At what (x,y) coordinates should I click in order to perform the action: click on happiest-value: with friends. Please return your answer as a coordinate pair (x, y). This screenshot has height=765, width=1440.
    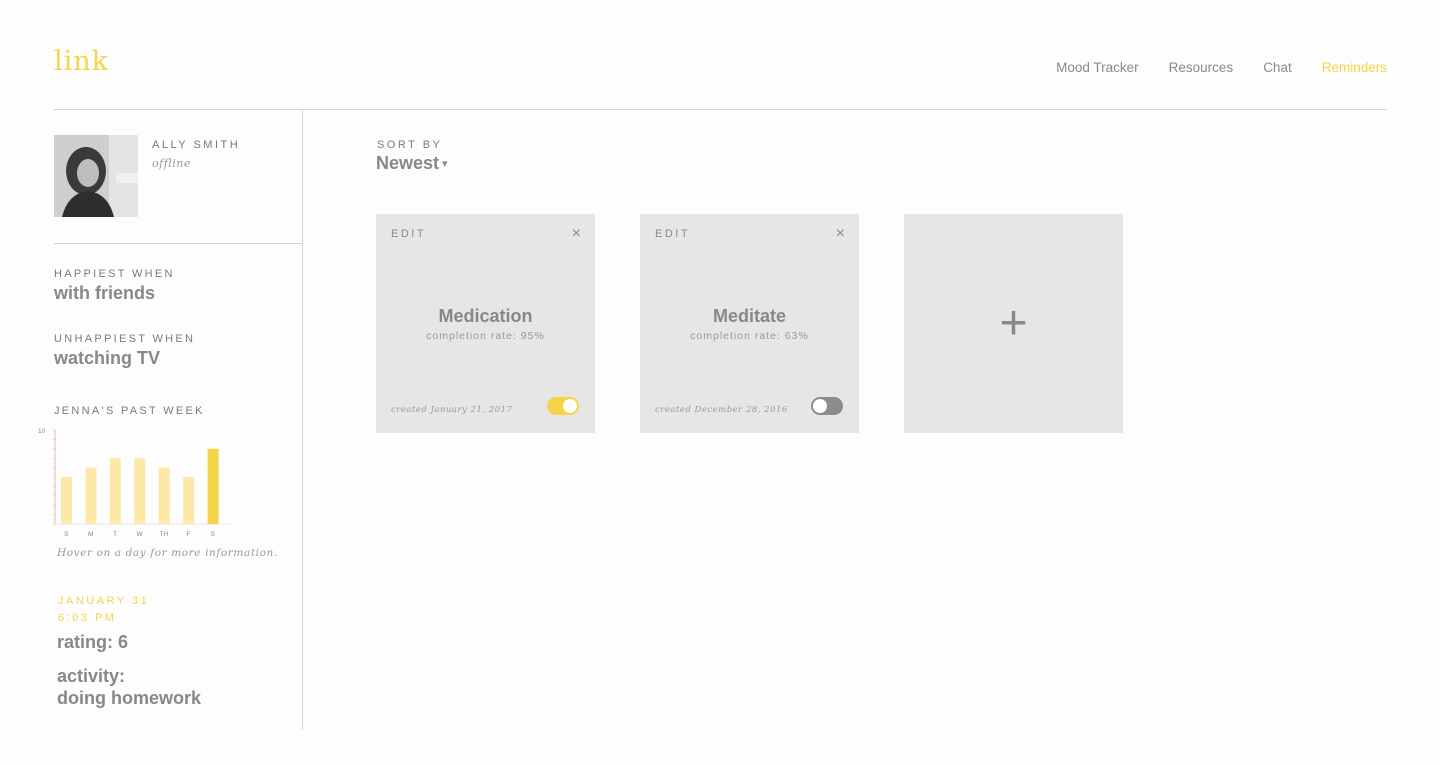
    Looking at the image, I should click on (105, 293).